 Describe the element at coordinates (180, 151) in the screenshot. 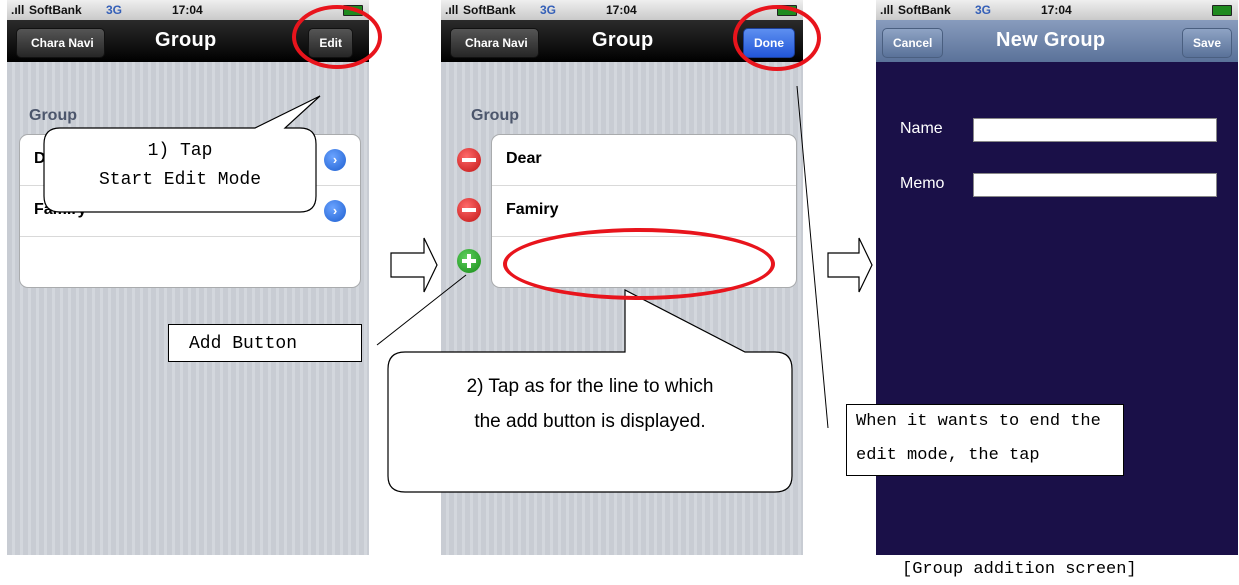

I see `callout-line: 1) Tap` at that location.